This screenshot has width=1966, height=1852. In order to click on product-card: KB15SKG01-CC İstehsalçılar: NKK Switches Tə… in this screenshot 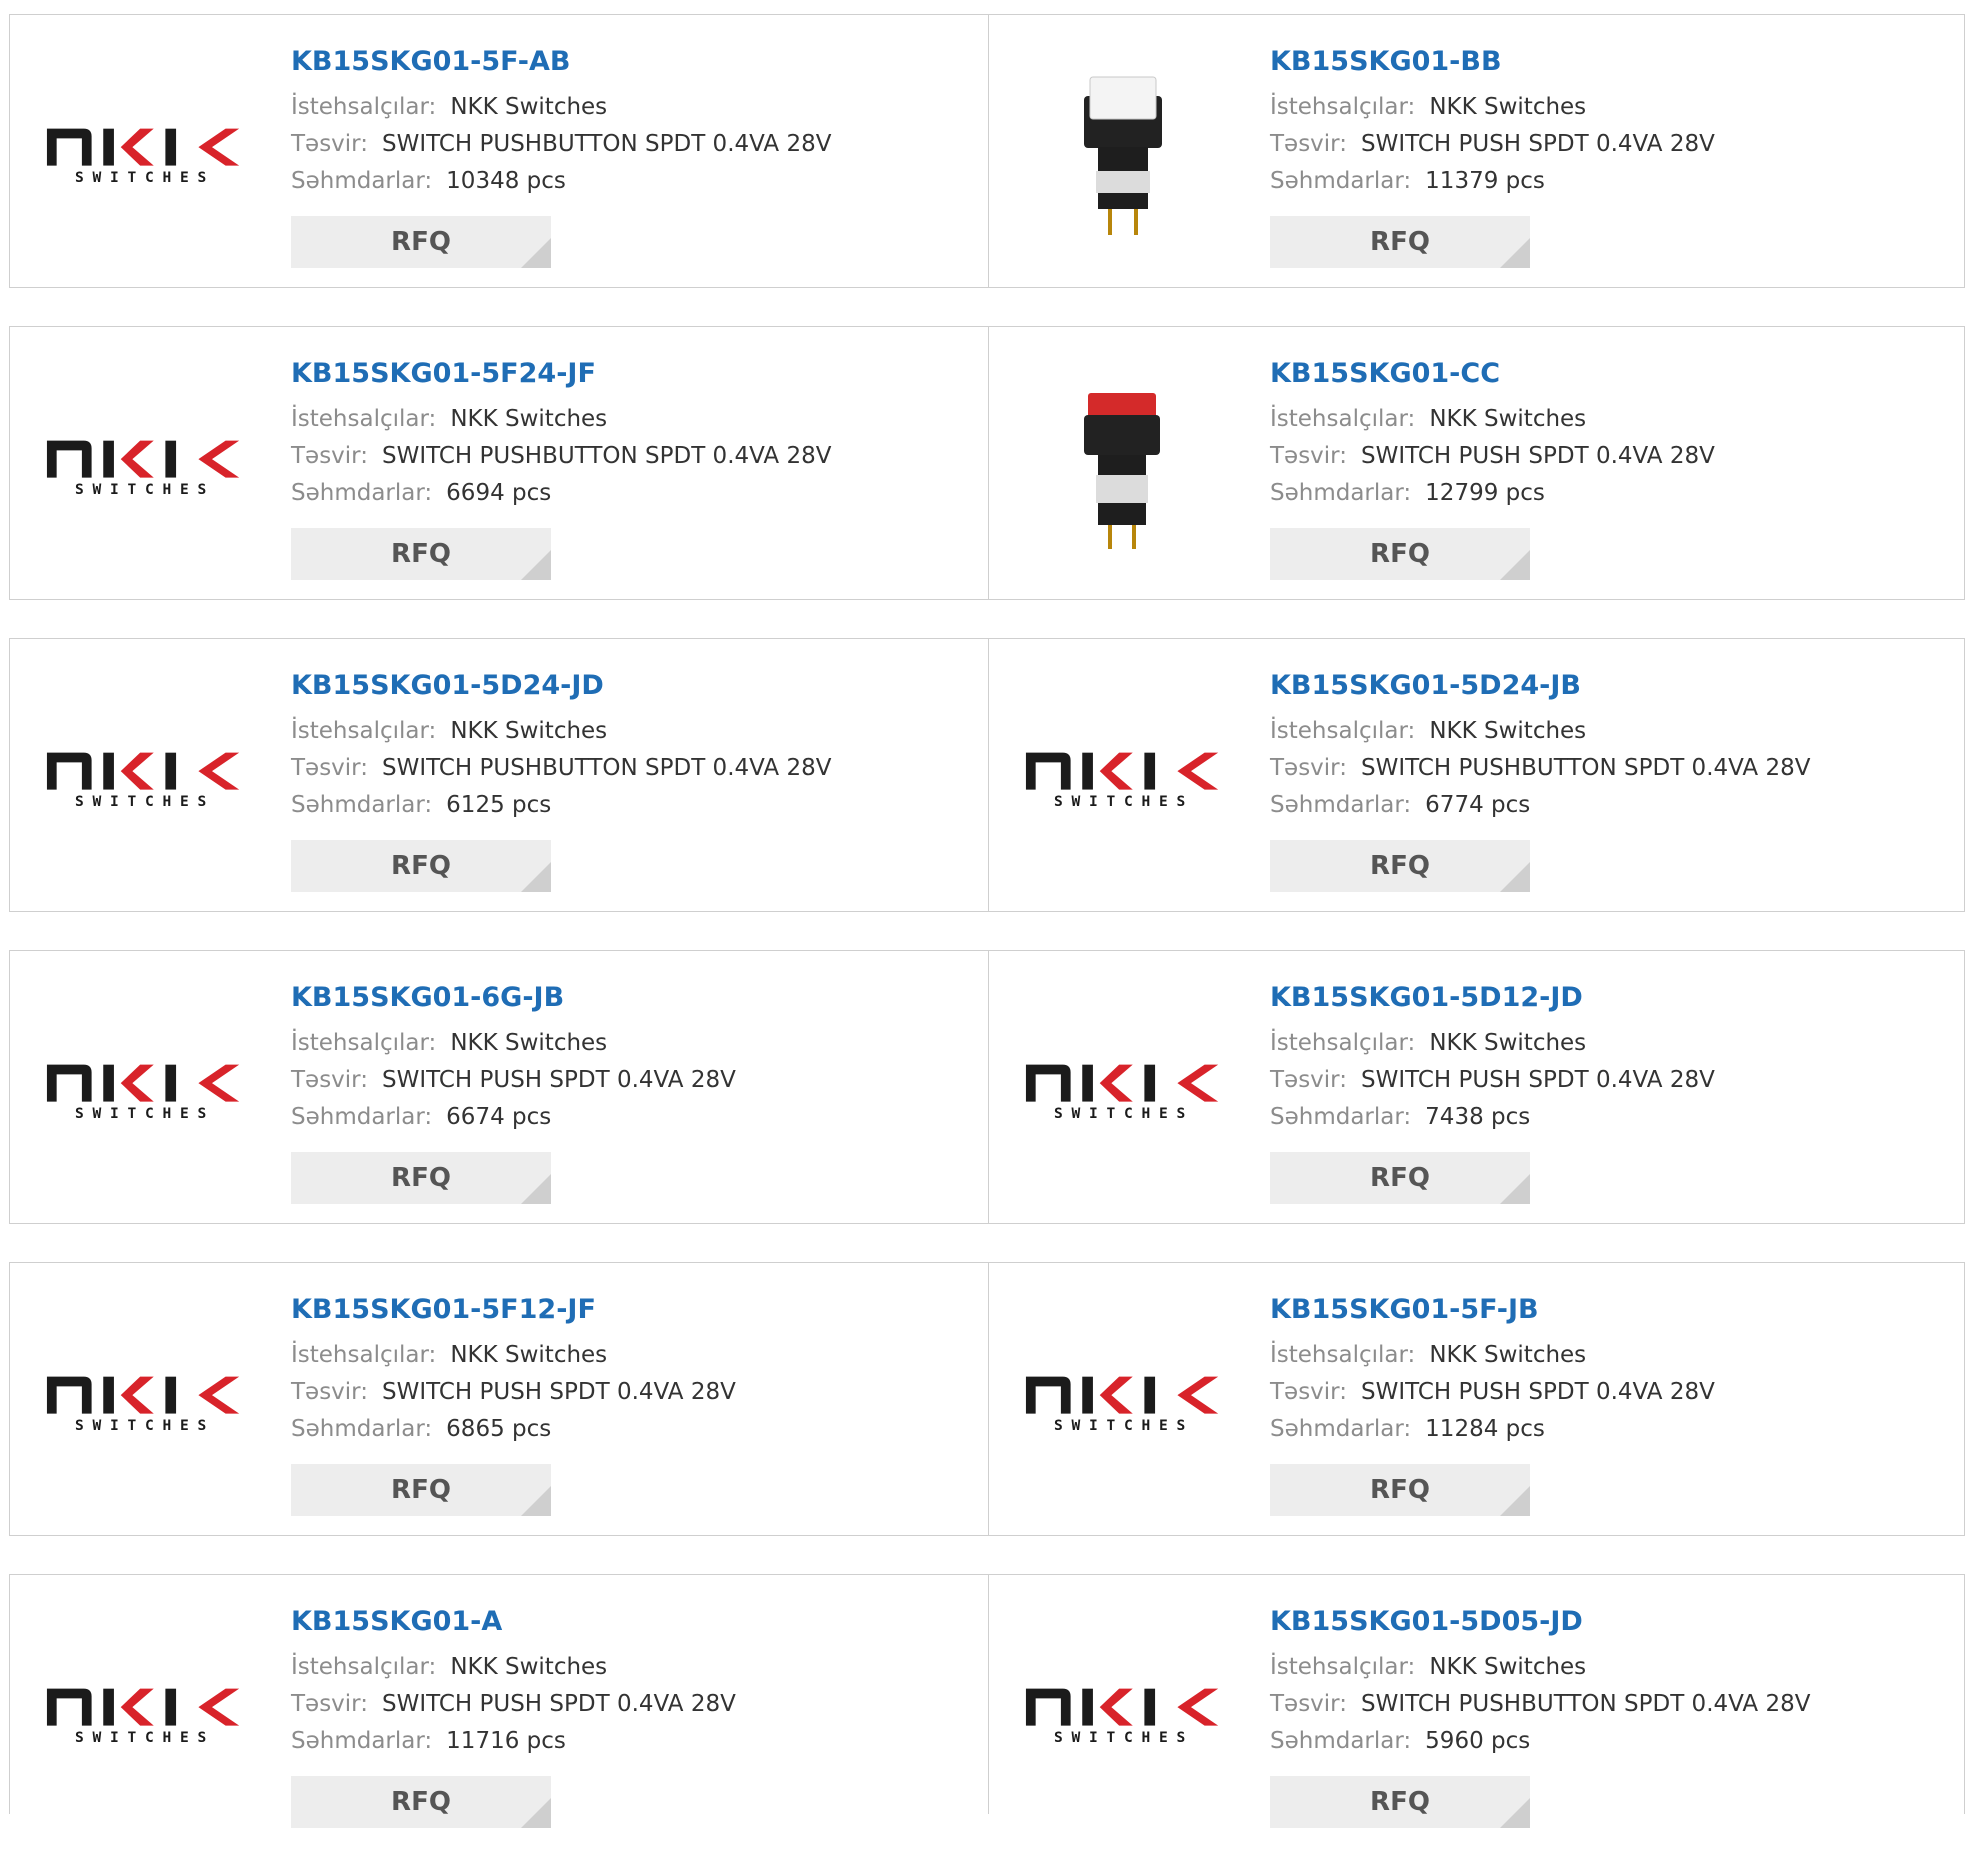, I will do `click(1477, 463)`.